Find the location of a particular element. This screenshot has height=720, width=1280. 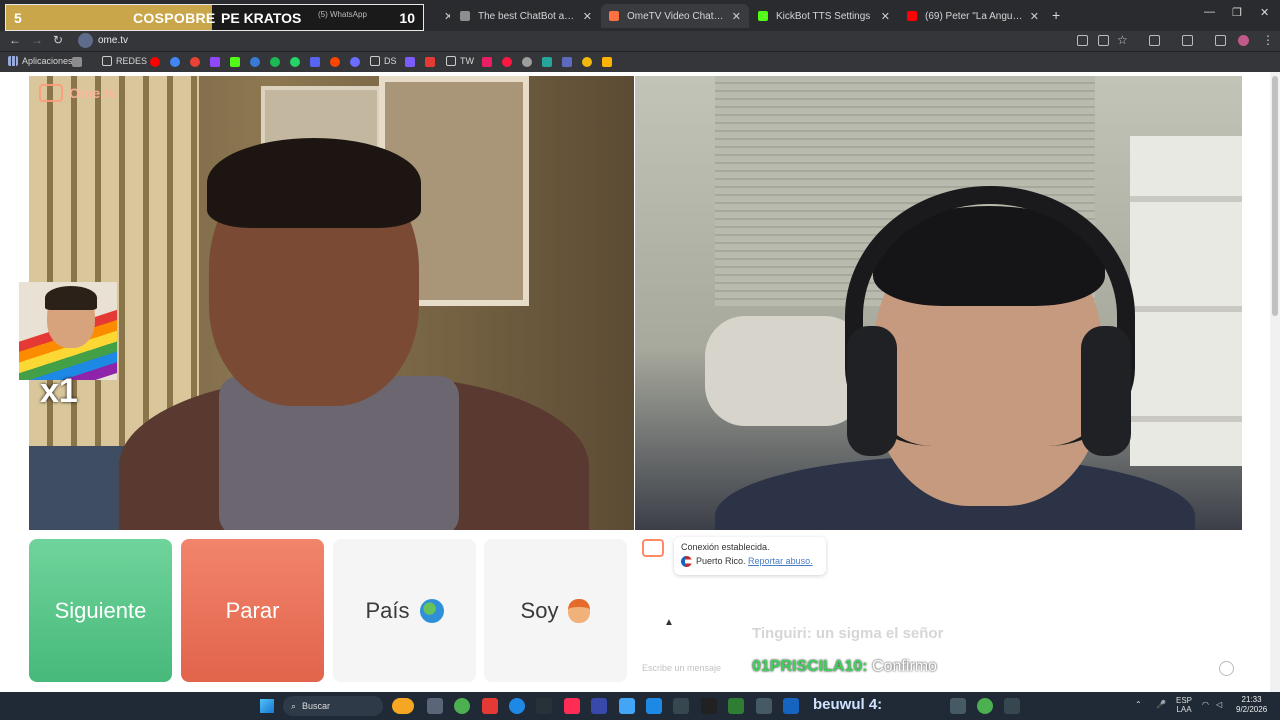

extensions-icon is located at coordinates (1154, 40).